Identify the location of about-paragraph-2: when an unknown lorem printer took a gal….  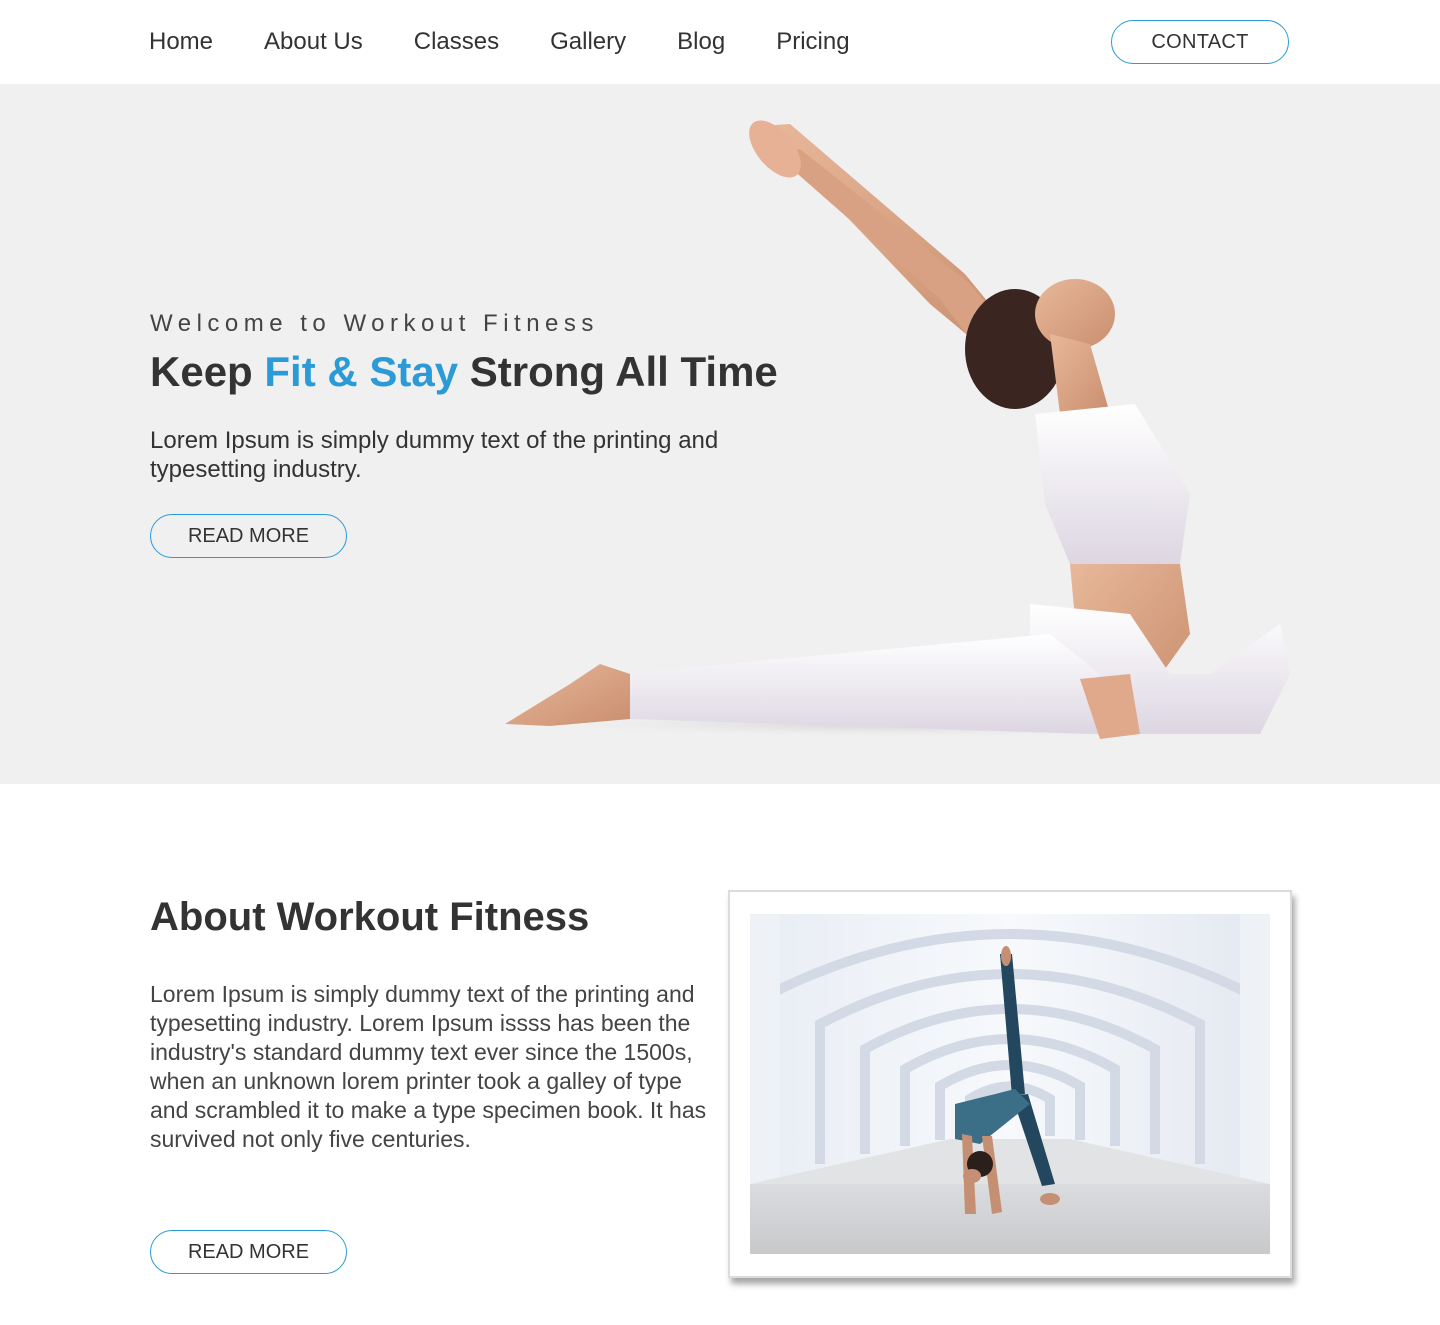
(428, 1110).